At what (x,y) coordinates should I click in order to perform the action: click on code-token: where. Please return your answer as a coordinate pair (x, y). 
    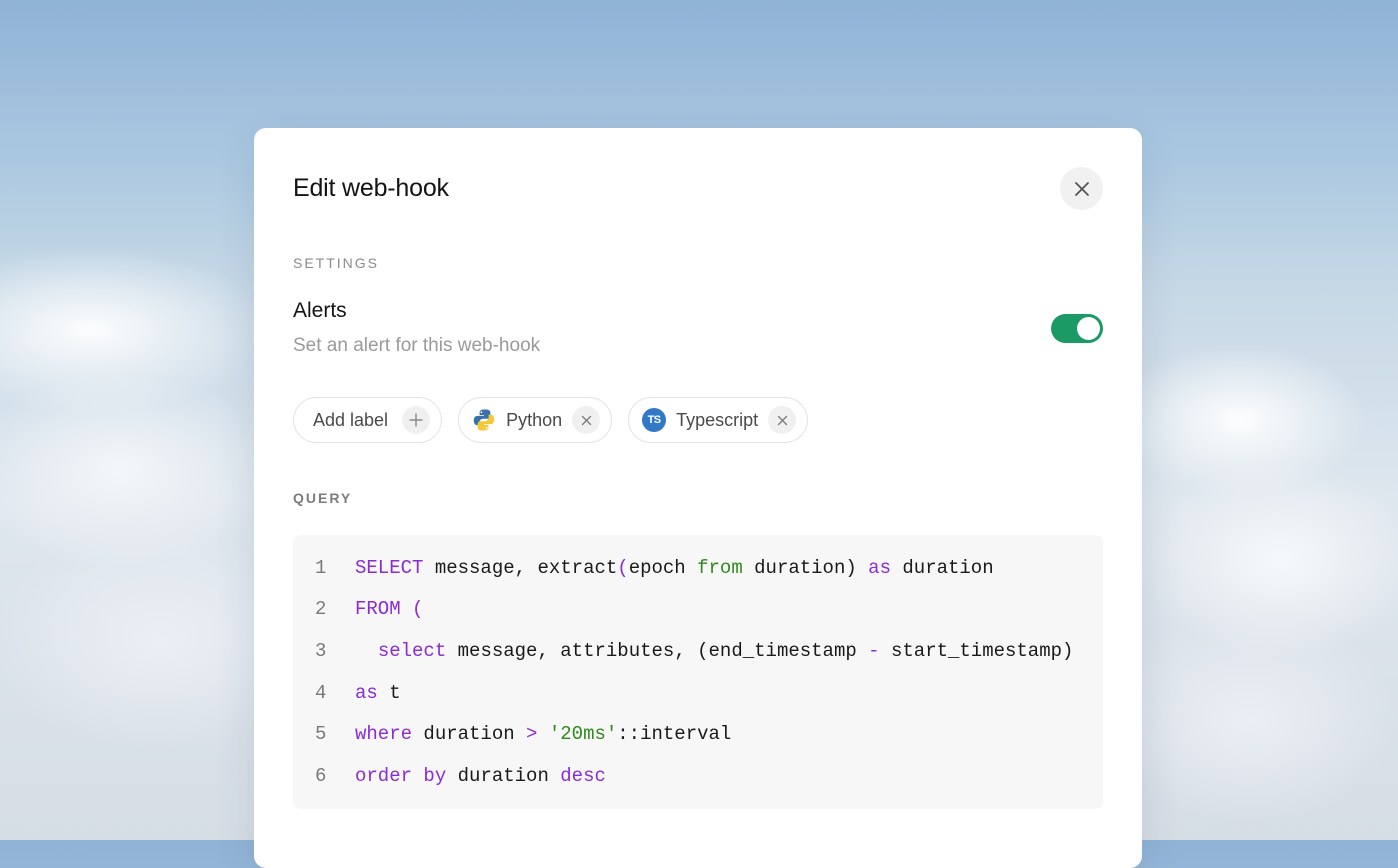
    Looking at the image, I should click on (384, 734).